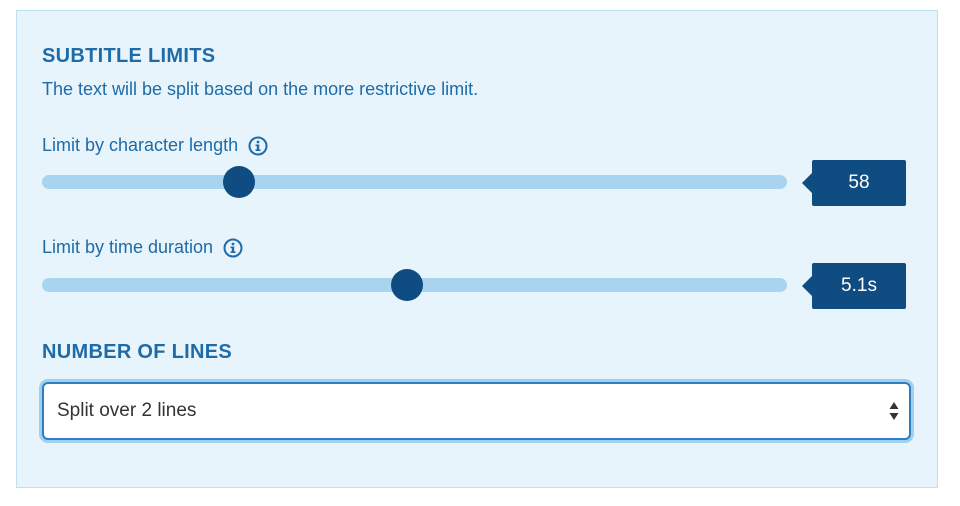 The width and height of the screenshot is (960, 506). Describe the element at coordinates (127, 410) in the screenshot. I see `number-of-lines-selected-value: Split over 2 lines` at that location.